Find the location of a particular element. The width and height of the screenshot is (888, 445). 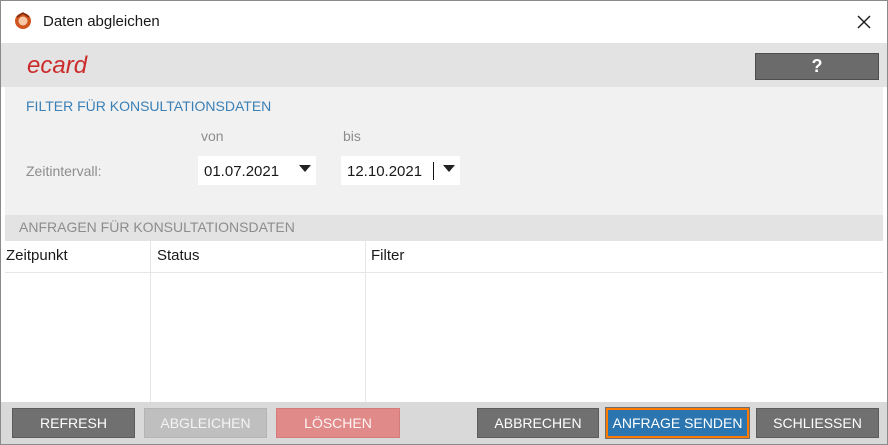

requests-section-title: ANFRAGEN FÜR KONSULTATIONSDATEN is located at coordinates (157, 227).